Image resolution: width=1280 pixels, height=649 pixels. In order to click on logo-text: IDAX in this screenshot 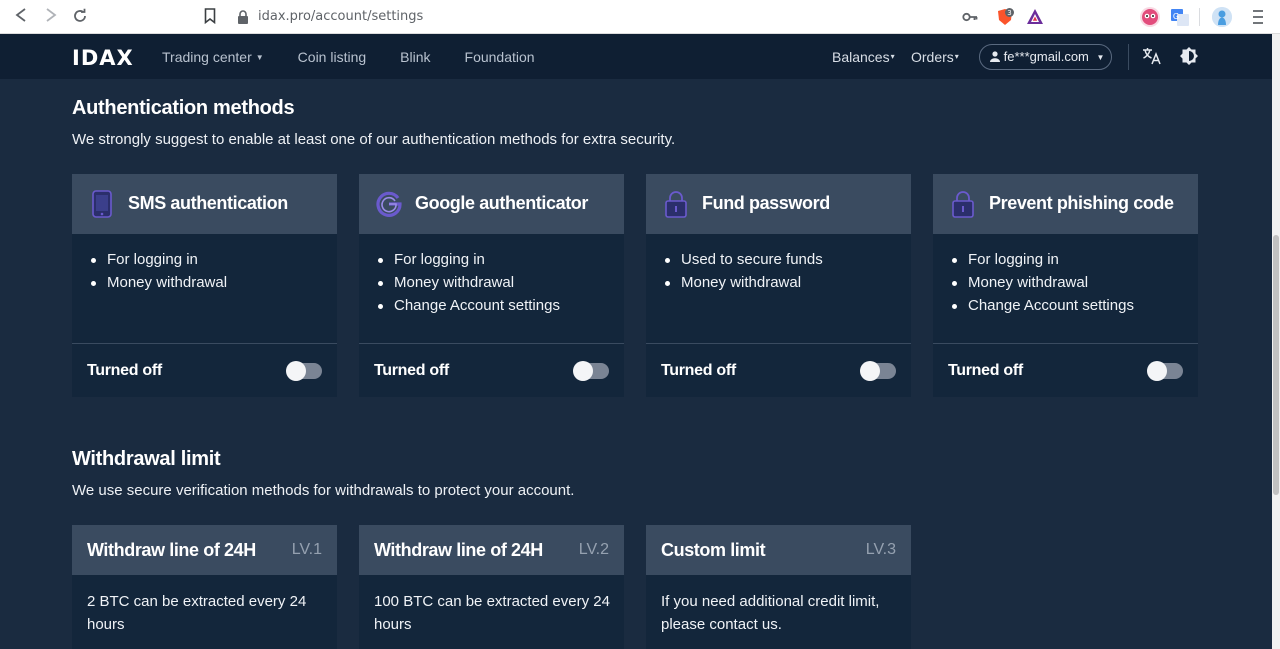, I will do `click(103, 58)`.